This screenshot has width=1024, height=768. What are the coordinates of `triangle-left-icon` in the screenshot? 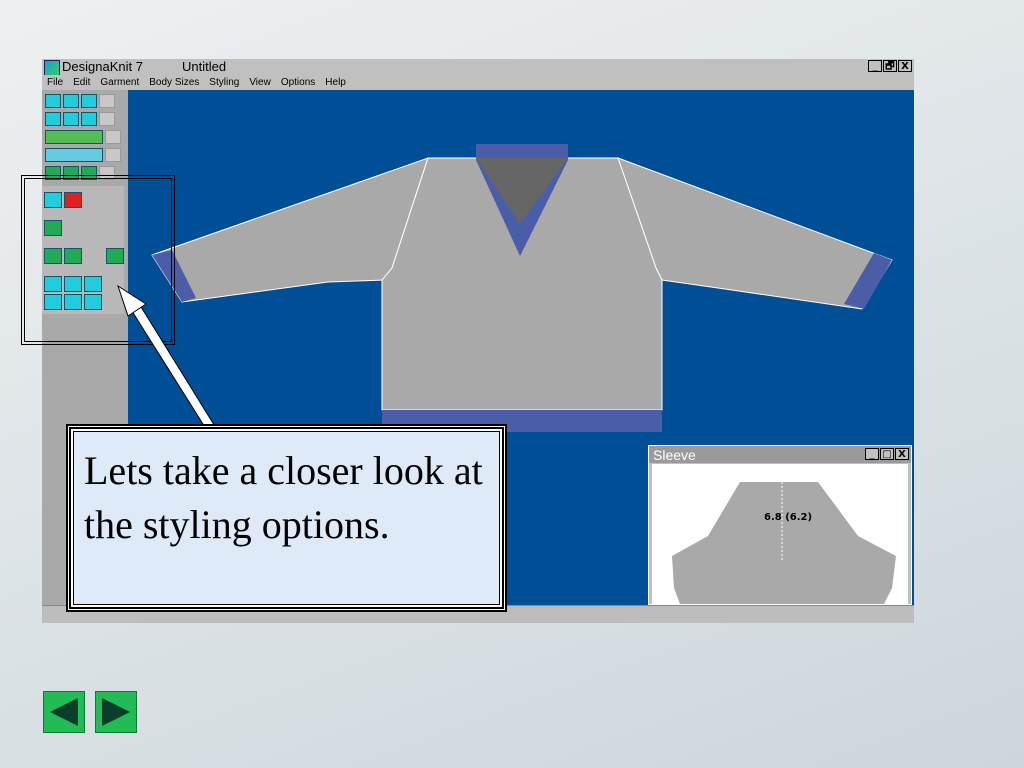 It's located at (64, 712).